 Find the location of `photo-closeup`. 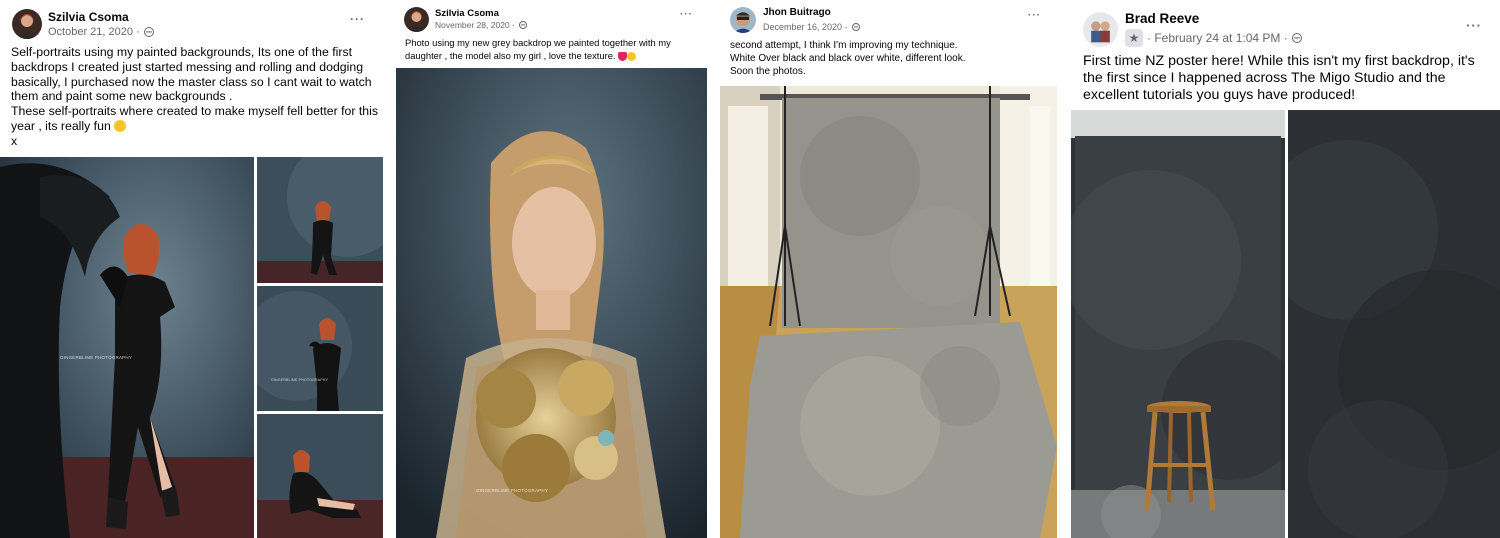

photo-closeup is located at coordinates (1394, 324).